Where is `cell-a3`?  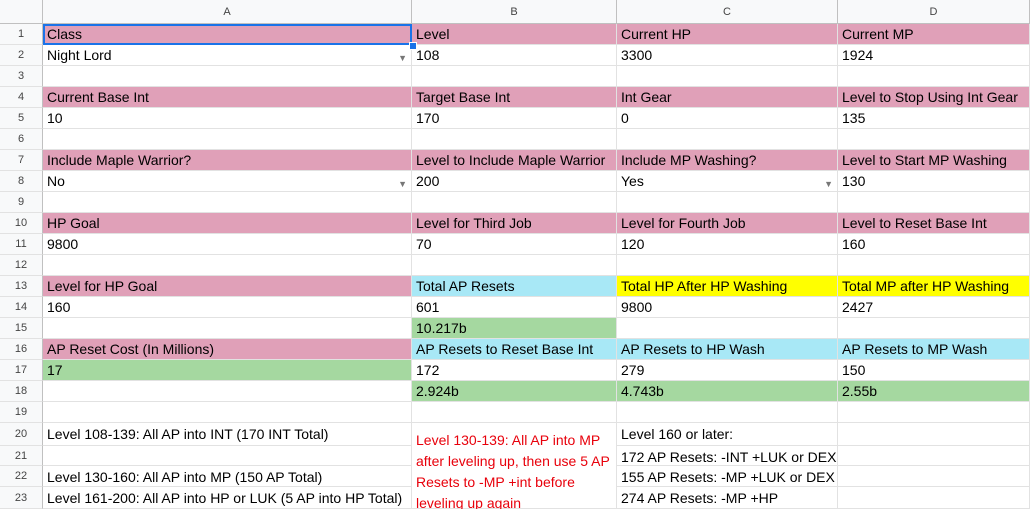
cell-a3 is located at coordinates (227, 76).